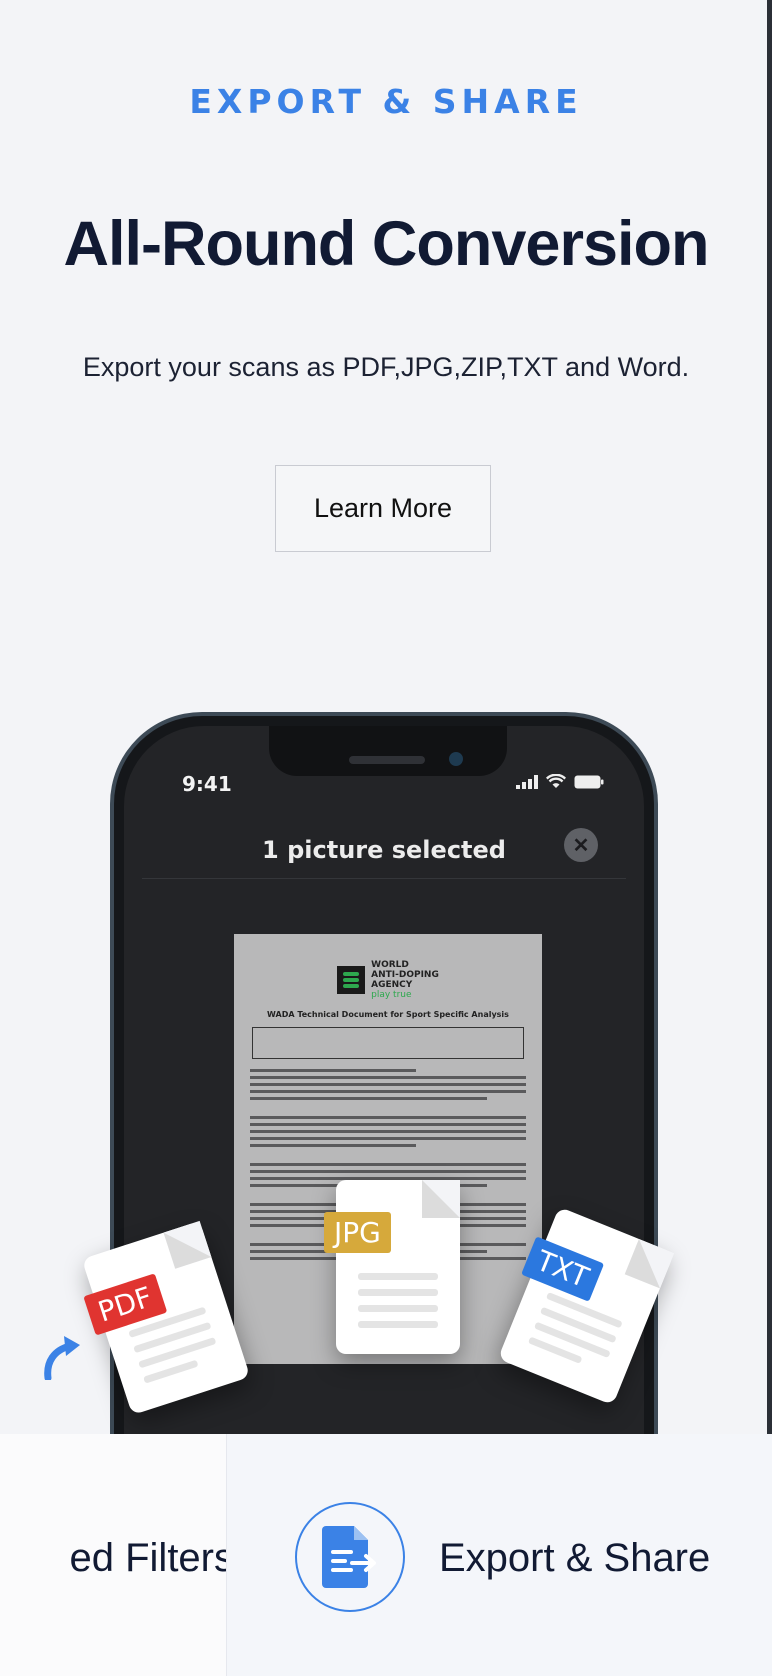 Image resolution: width=772 pixels, height=1676 pixels. What do you see at coordinates (556, 781) in the screenshot?
I see `wifi-icon` at bounding box center [556, 781].